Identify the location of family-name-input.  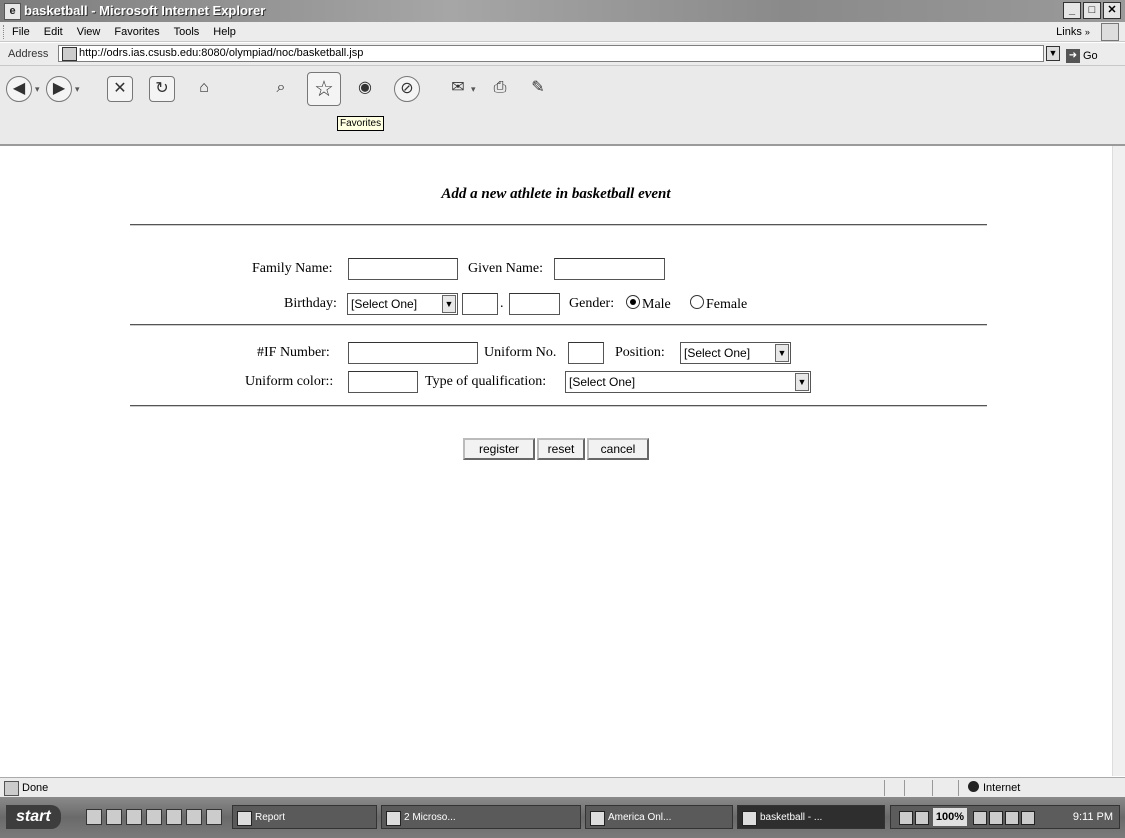
(403, 269).